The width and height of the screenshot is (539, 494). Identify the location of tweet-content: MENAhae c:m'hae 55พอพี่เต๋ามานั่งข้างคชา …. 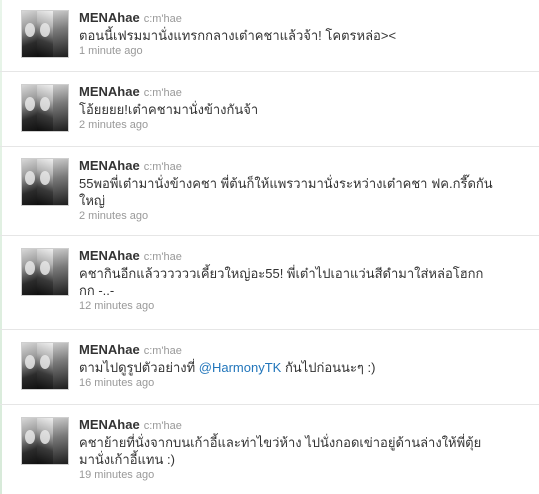
(305, 190).